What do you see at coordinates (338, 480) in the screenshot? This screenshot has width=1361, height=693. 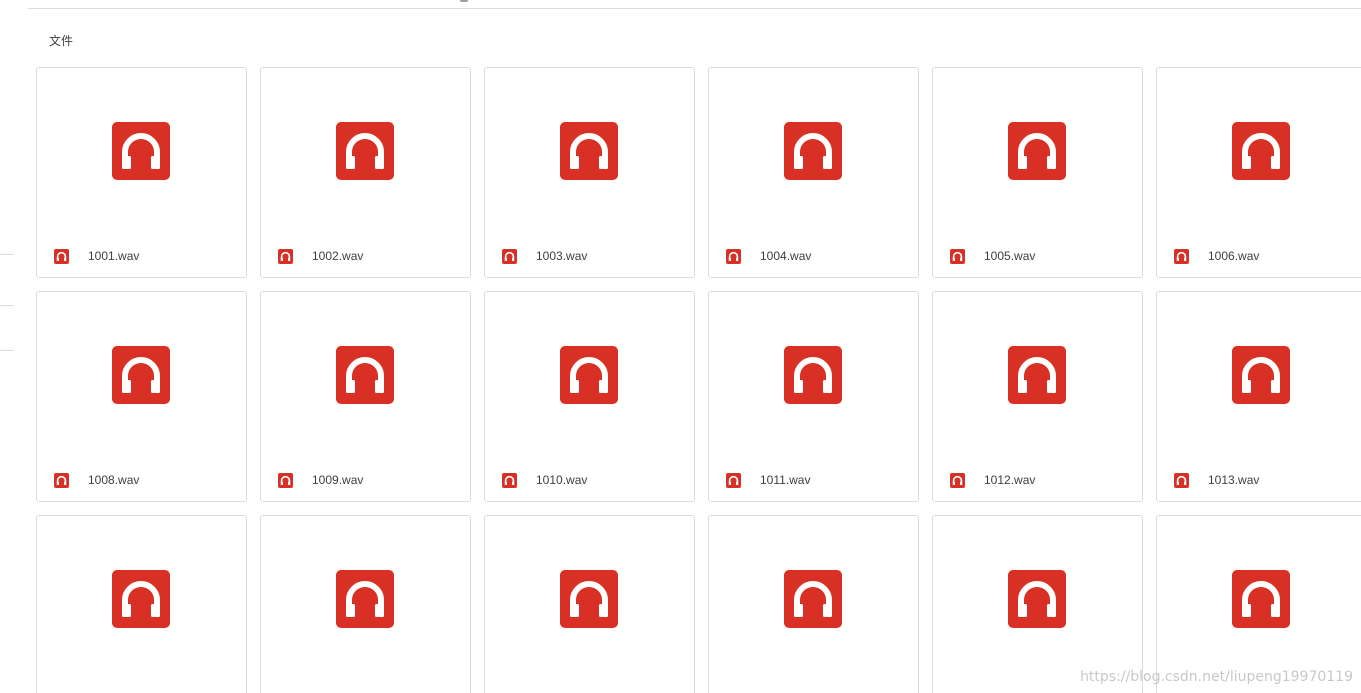 I see `file-name: 1009.wav` at bounding box center [338, 480].